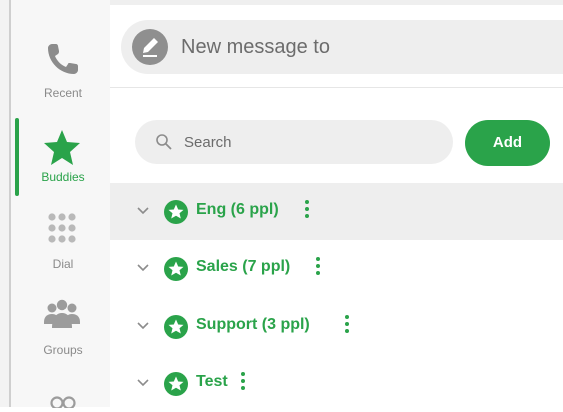 Image resolution: width=563 pixels, height=412 pixels. I want to click on group-row-sales: Sales (7 ppl), so click(336, 268).